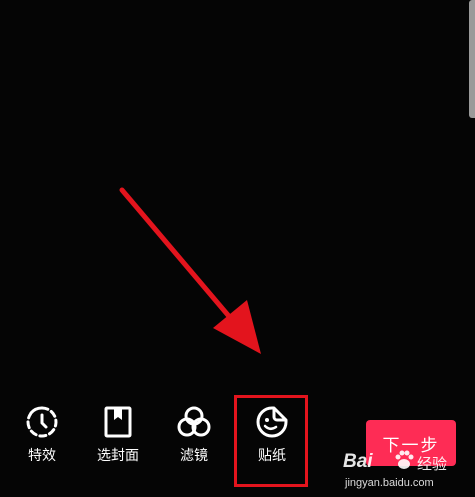 This screenshot has height=497, width=475. Describe the element at coordinates (404, 459) in the screenshot. I see `baidu-paw-icon` at that location.